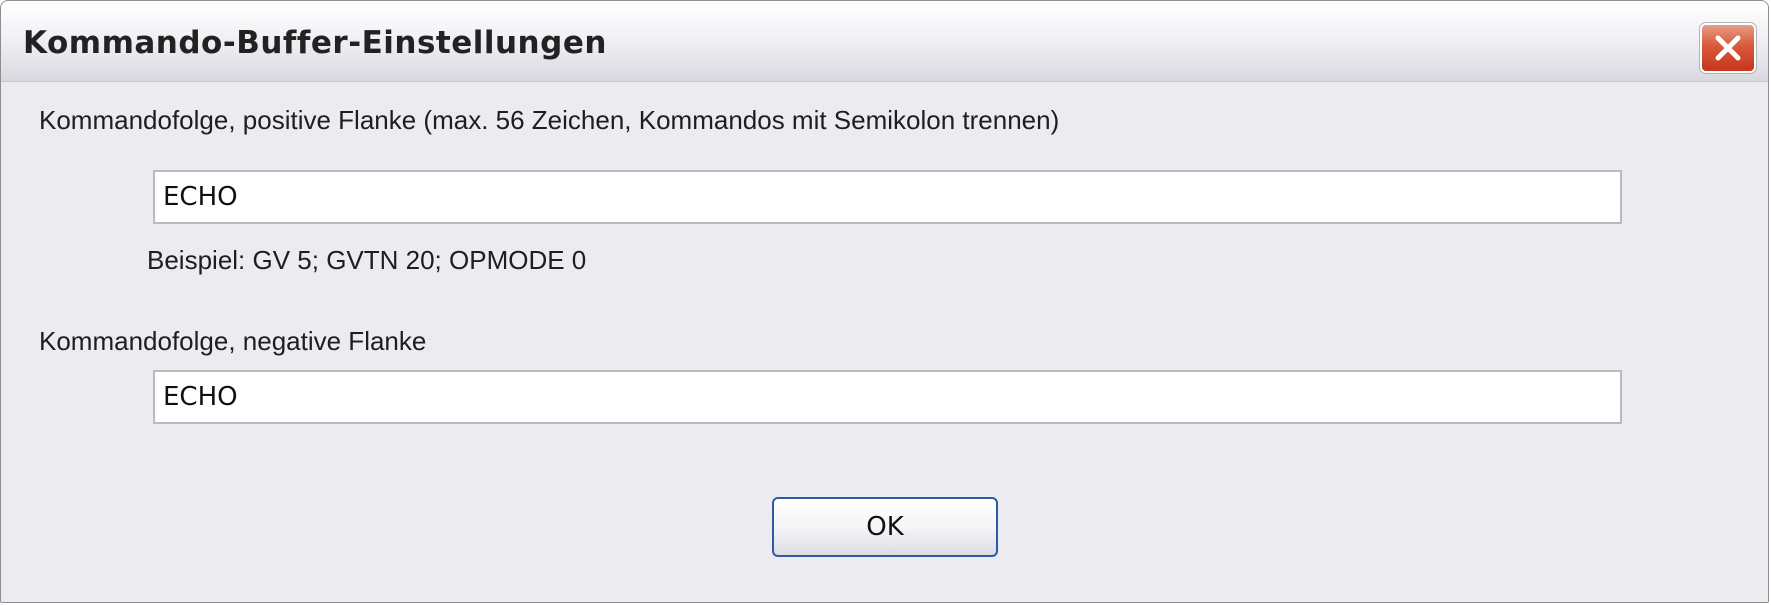 This screenshot has height=605, width=1771. What do you see at coordinates (233, 341) in the screenshot?
I see `negative-edge-label: Kommandofolge, negative Flanke` at bounding box center [233, 341].